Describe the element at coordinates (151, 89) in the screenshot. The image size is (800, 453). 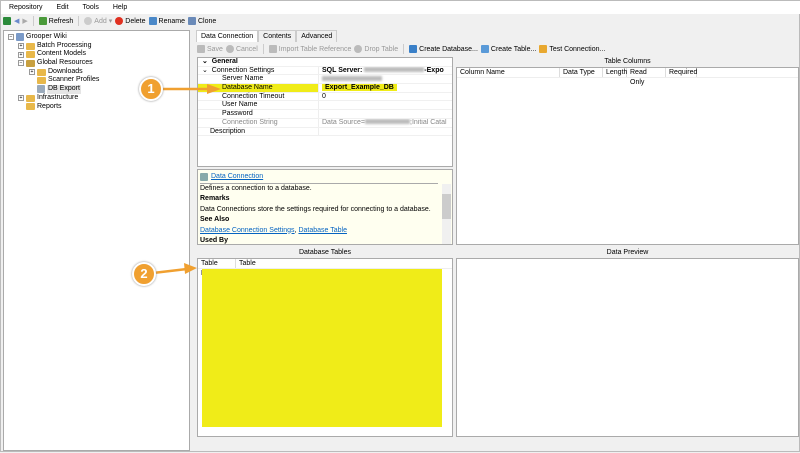
I see `callout-1: 1` at that location.